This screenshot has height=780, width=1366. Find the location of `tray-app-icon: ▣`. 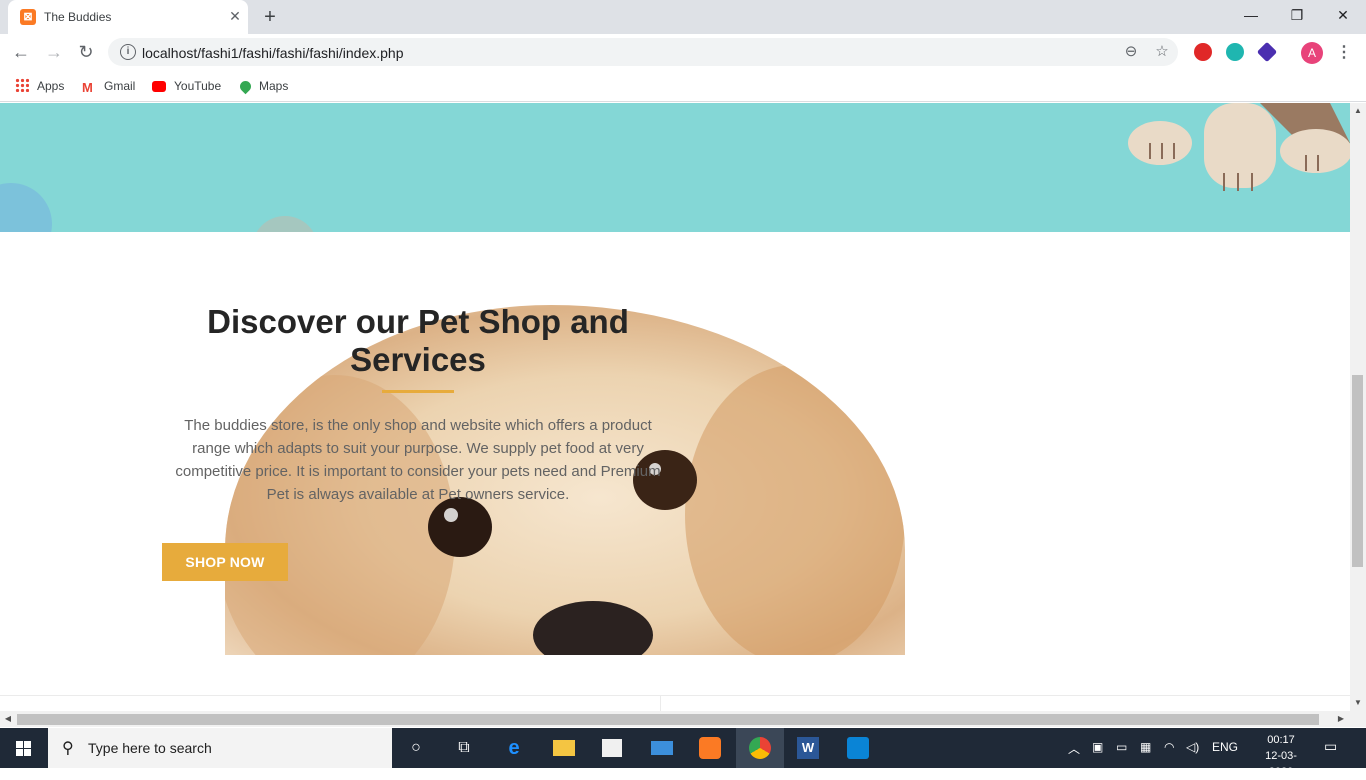

tray-app-icon: ▣ is located at coordinates (1097, 747).